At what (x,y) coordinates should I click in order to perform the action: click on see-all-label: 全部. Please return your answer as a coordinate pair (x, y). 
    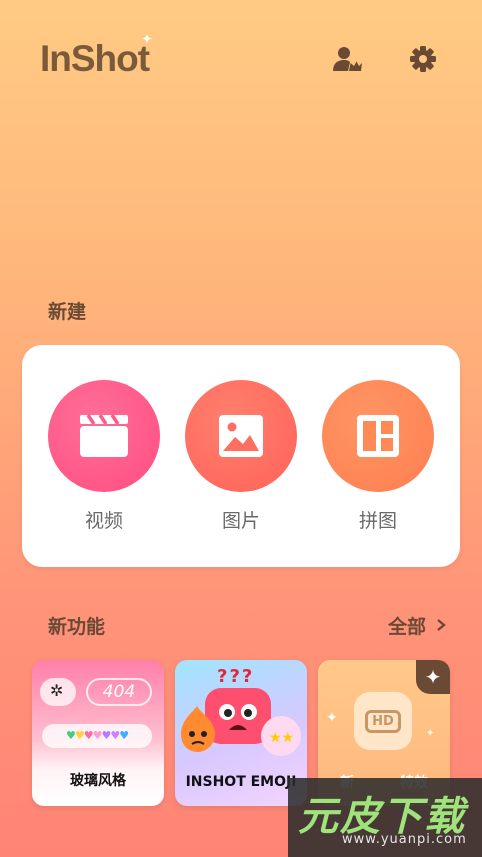
    Looking at the image, I should click on (406, 627).